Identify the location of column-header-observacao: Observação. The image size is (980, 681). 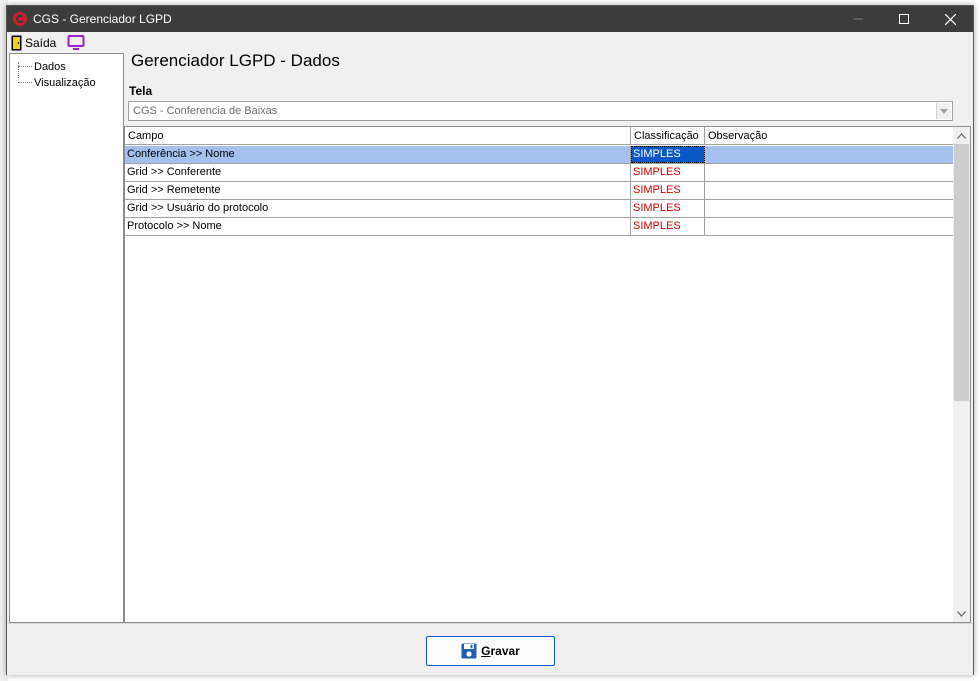
(829, 136).